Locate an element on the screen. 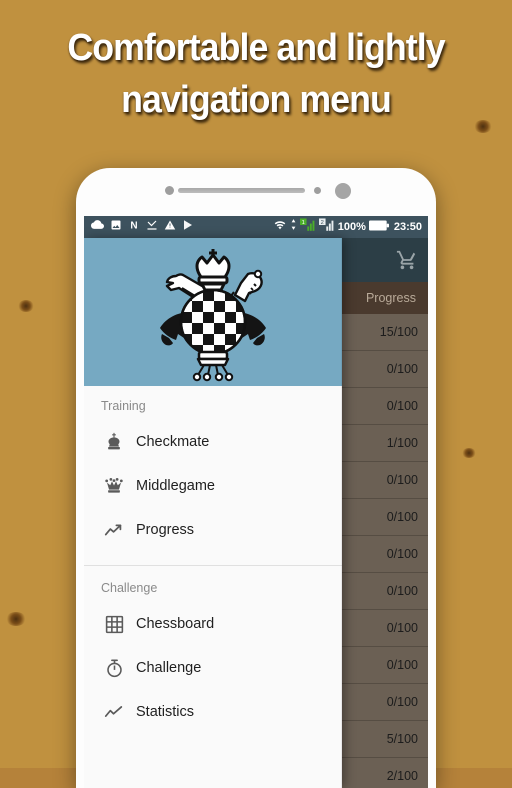 The image size is (512, 788). grid-board-icon is located at coordinates (110, 624).